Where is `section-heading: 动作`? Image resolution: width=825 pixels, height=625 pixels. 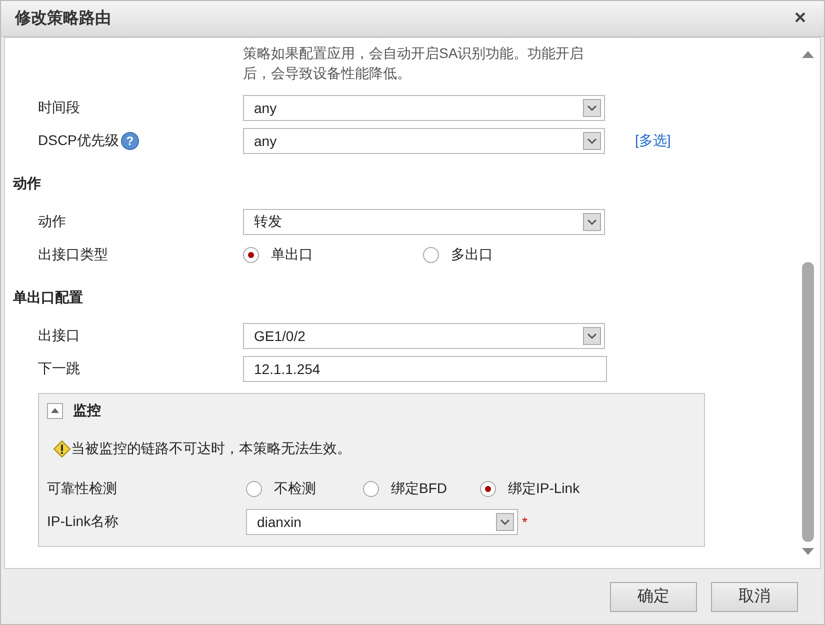 section-heading: 动作 is located at coordinates (27, 183).